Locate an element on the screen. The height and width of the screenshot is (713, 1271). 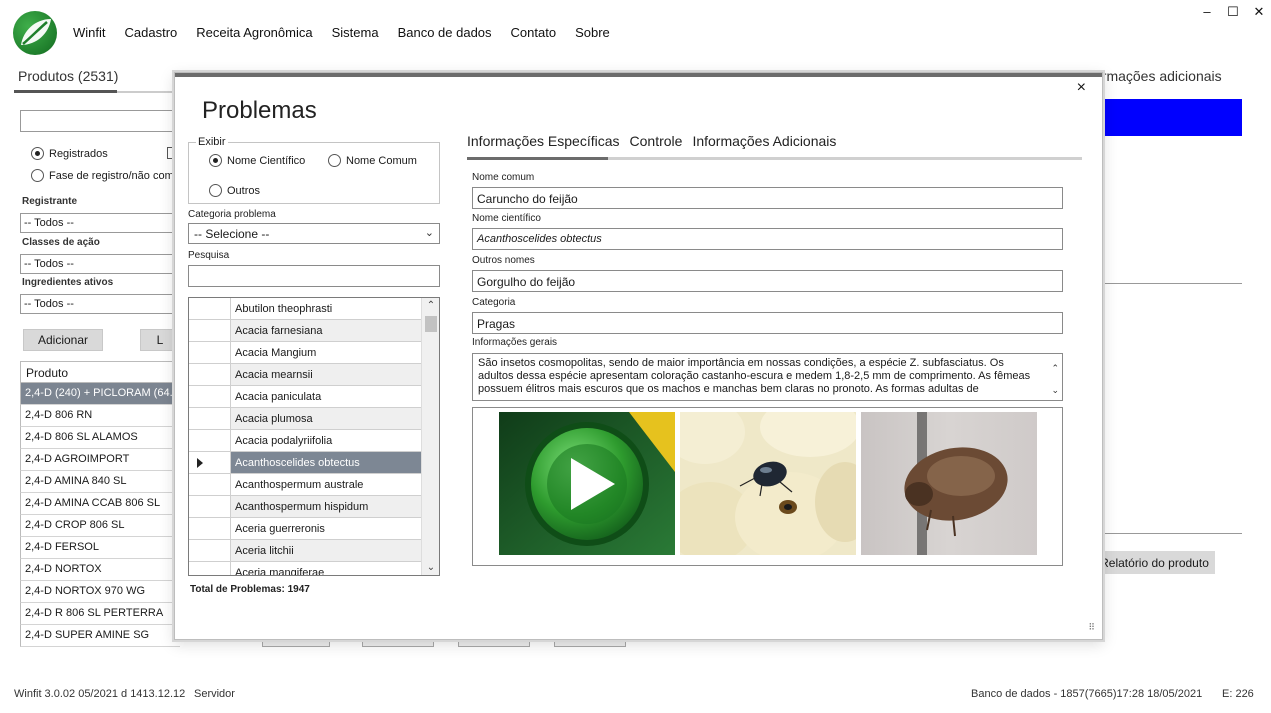
list-item: Acacia farnesiana is located at coordinates (305, 331).